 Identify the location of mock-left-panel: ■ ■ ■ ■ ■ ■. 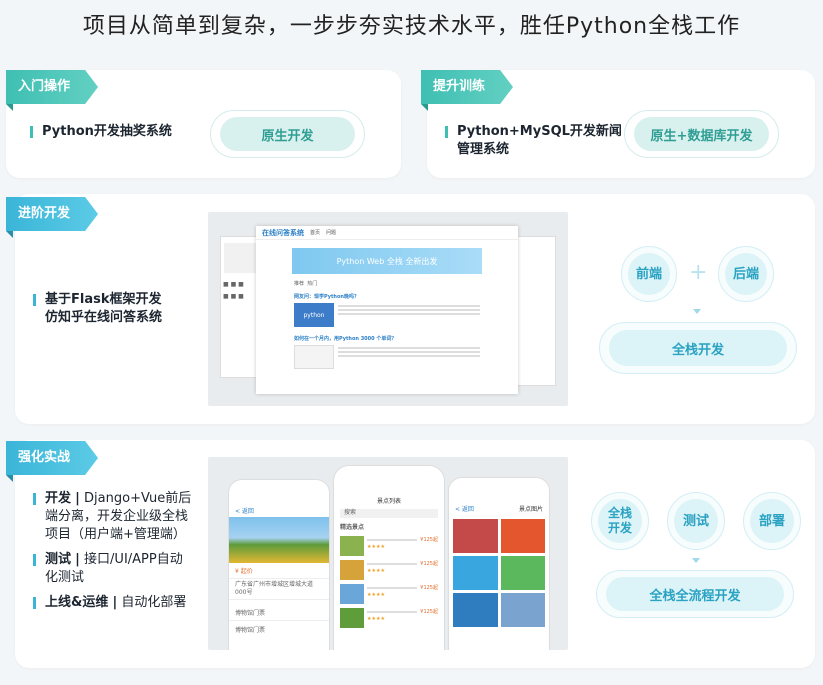
(240, 307).